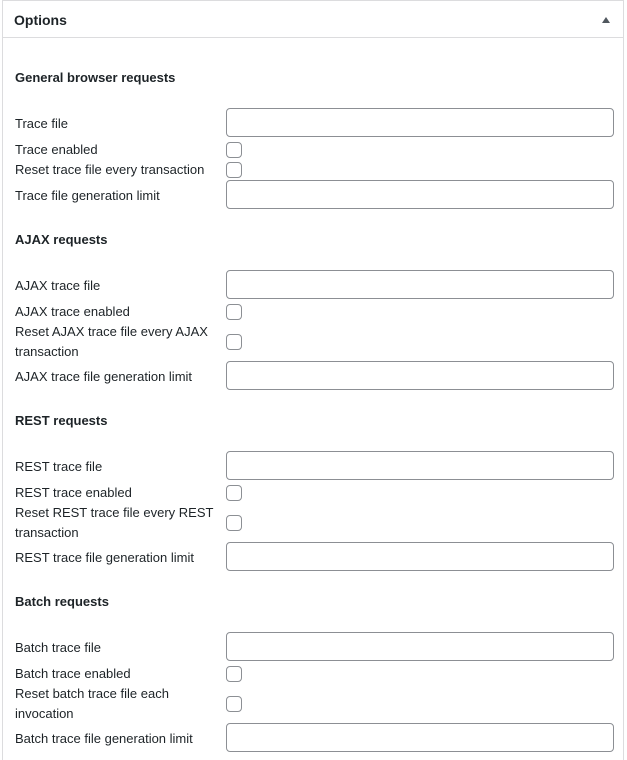 This screenshot has width=627, height=760. I want to click on trace-file-label: Trace file, so click(41, 123).